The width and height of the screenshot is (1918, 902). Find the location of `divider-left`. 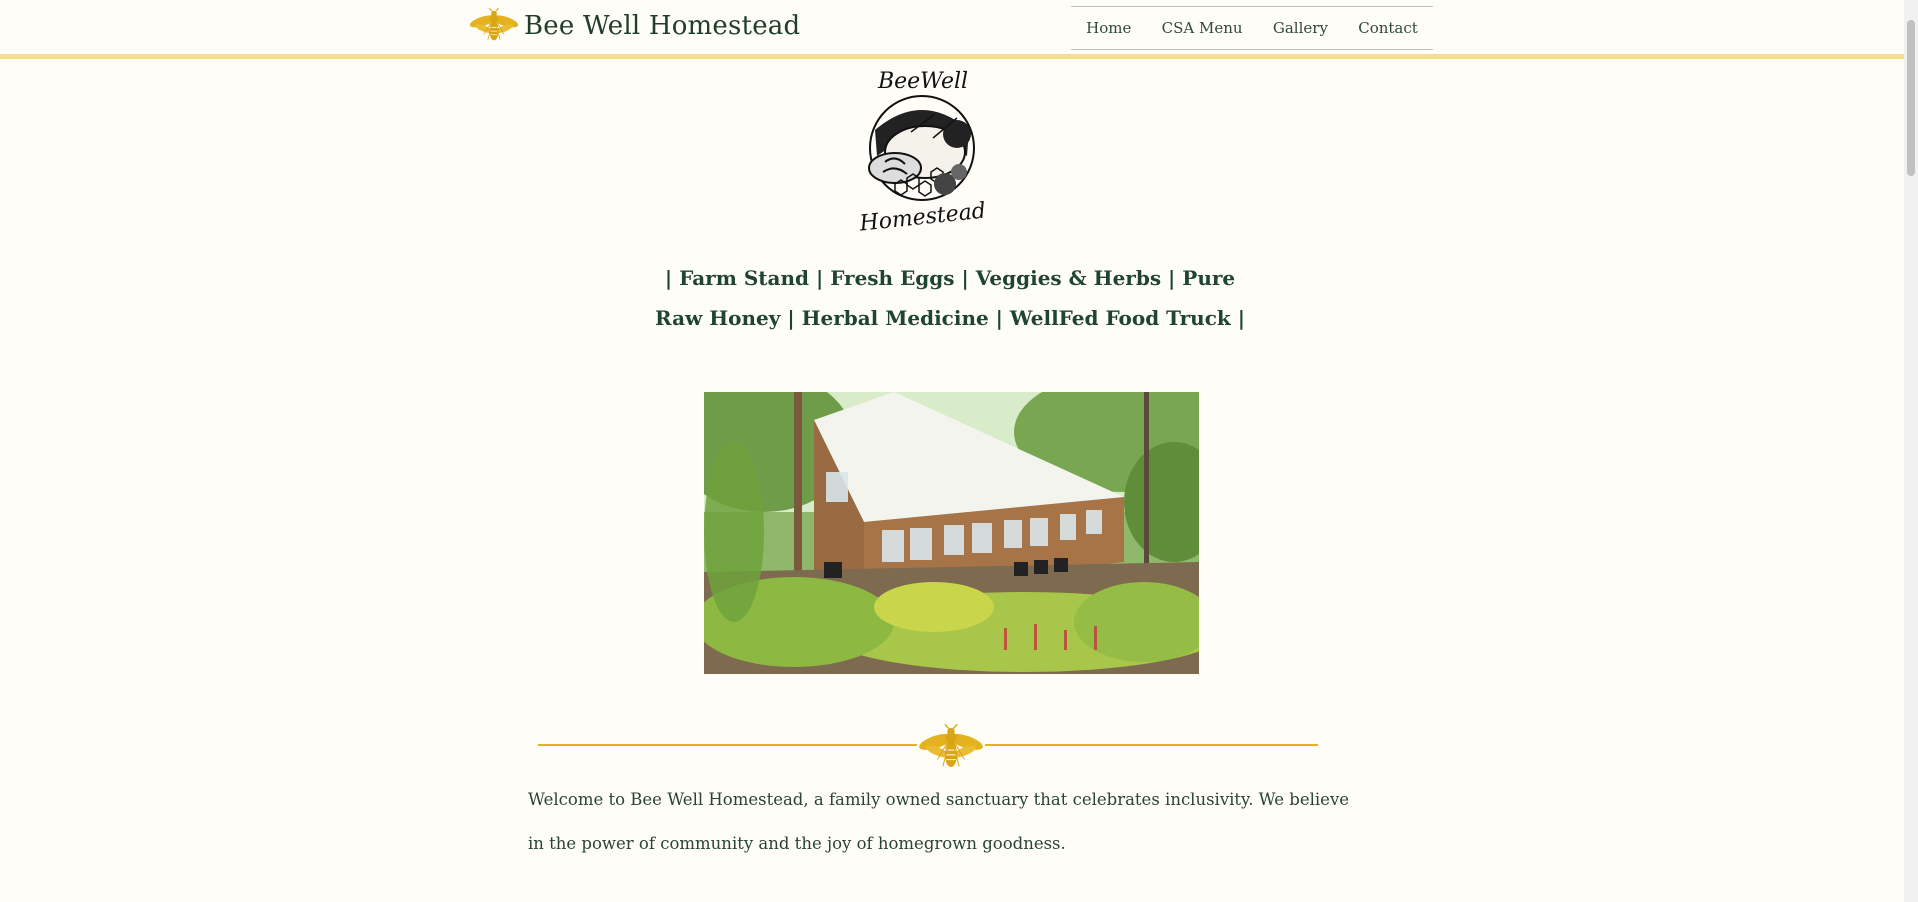

divider-left is located at coordinates (727, 745).